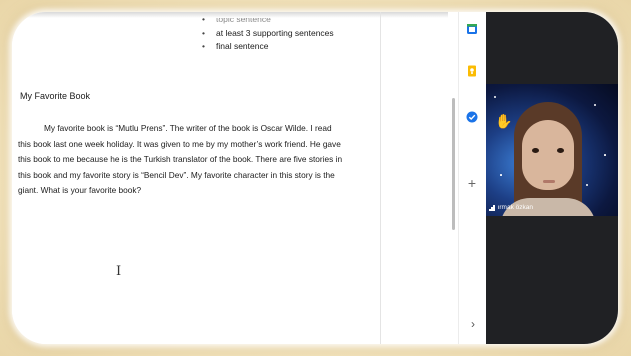  I want to click on expand-icon: ›, so click(473, 324).